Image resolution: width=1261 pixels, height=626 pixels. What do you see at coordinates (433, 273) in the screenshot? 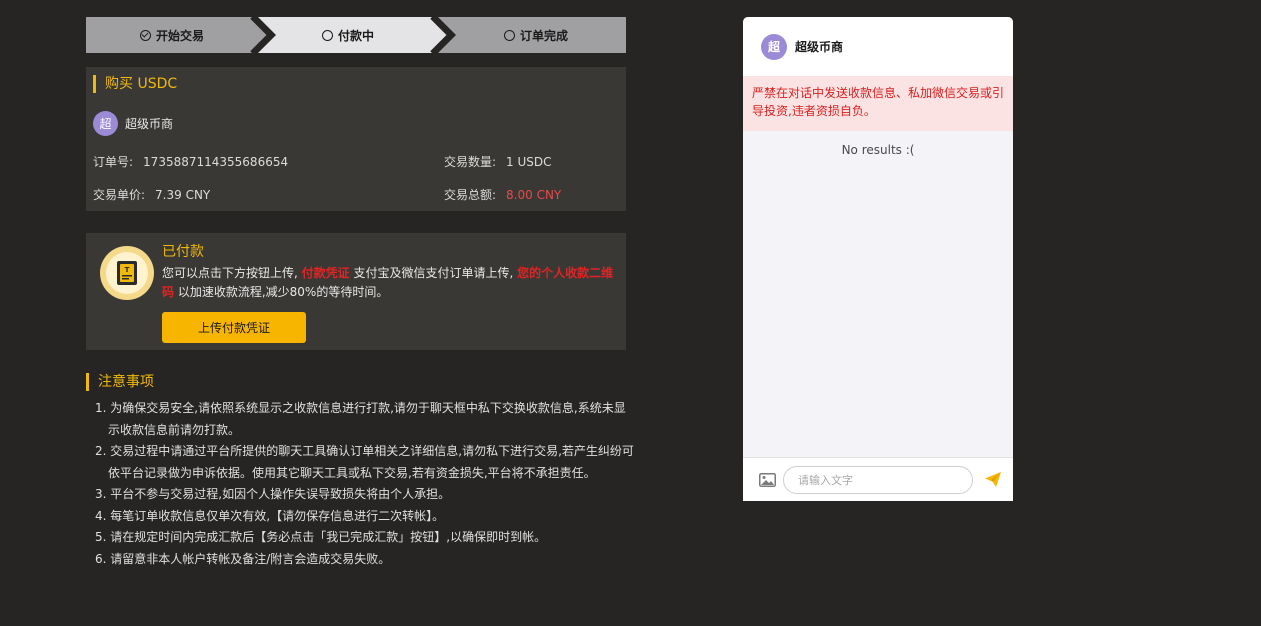
I see `paid-desc-text: 支付宝及微信支付订单请上传,` at bounding box center [433, 273].